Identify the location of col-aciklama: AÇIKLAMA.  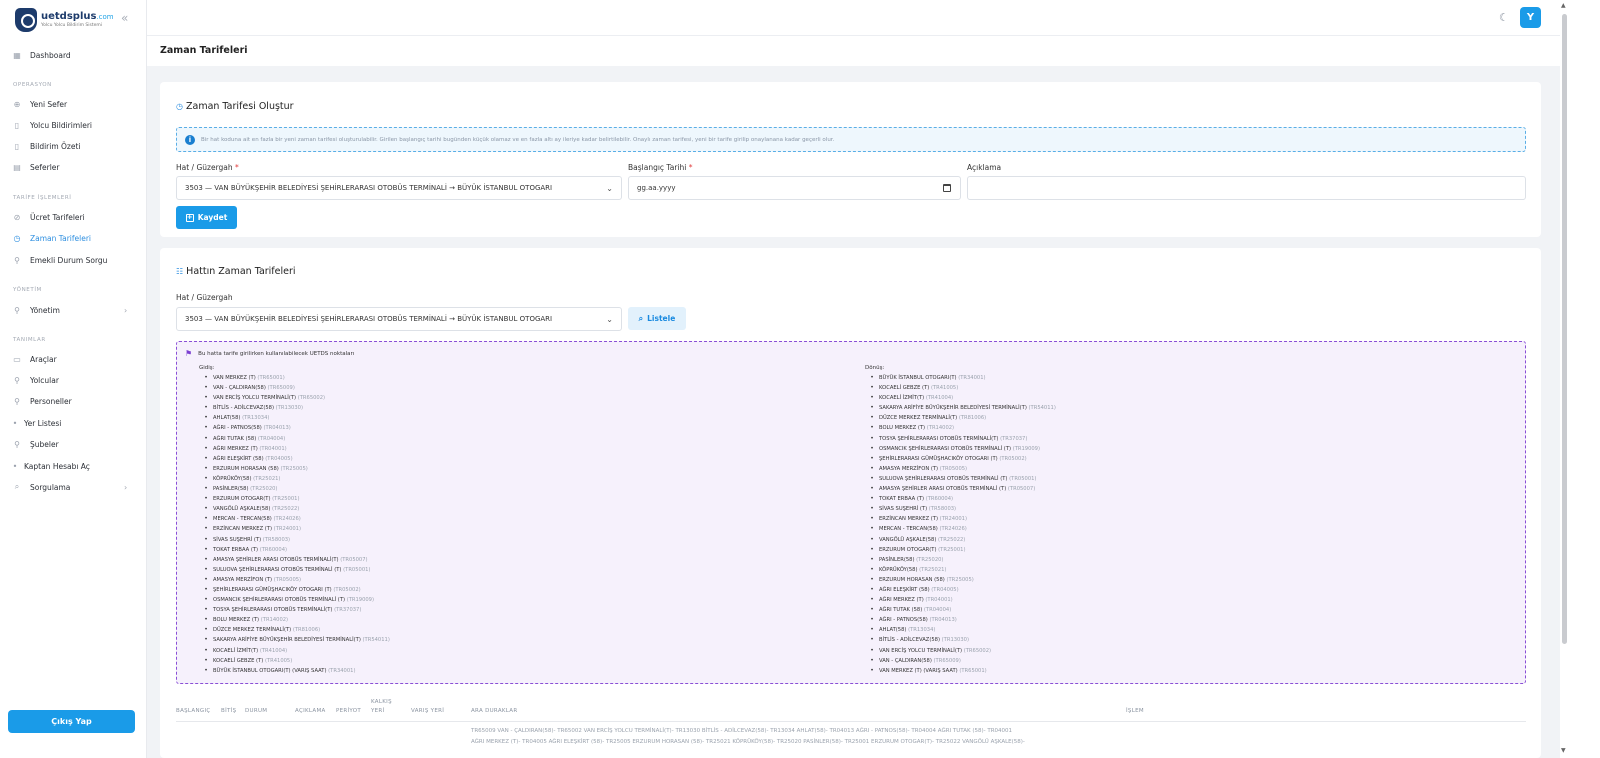
(310, 711).